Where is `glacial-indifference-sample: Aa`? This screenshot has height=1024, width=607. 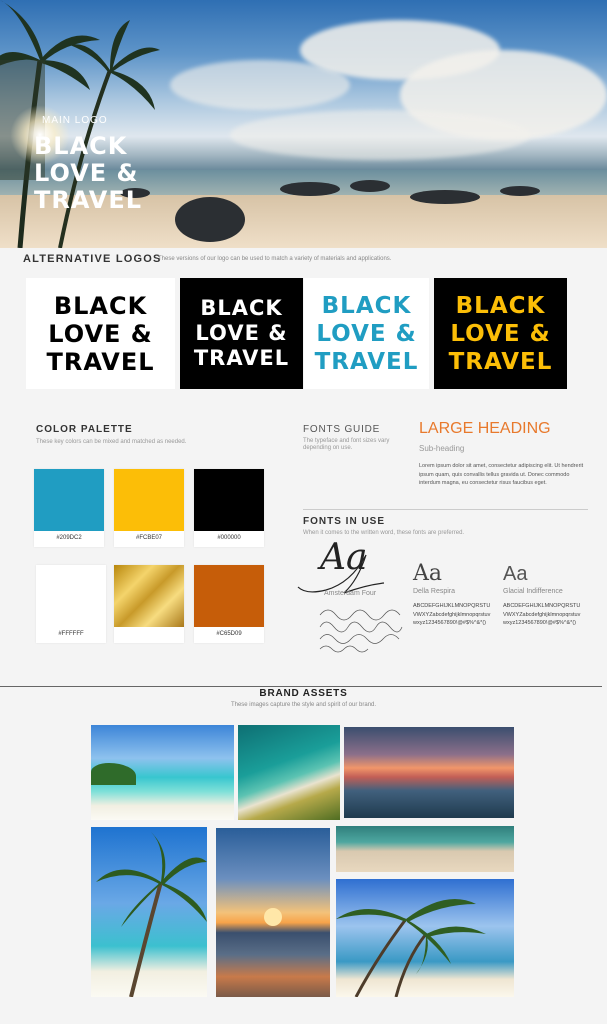 glacial-indifference-sample: Aa is located at coordinates (515, 574).